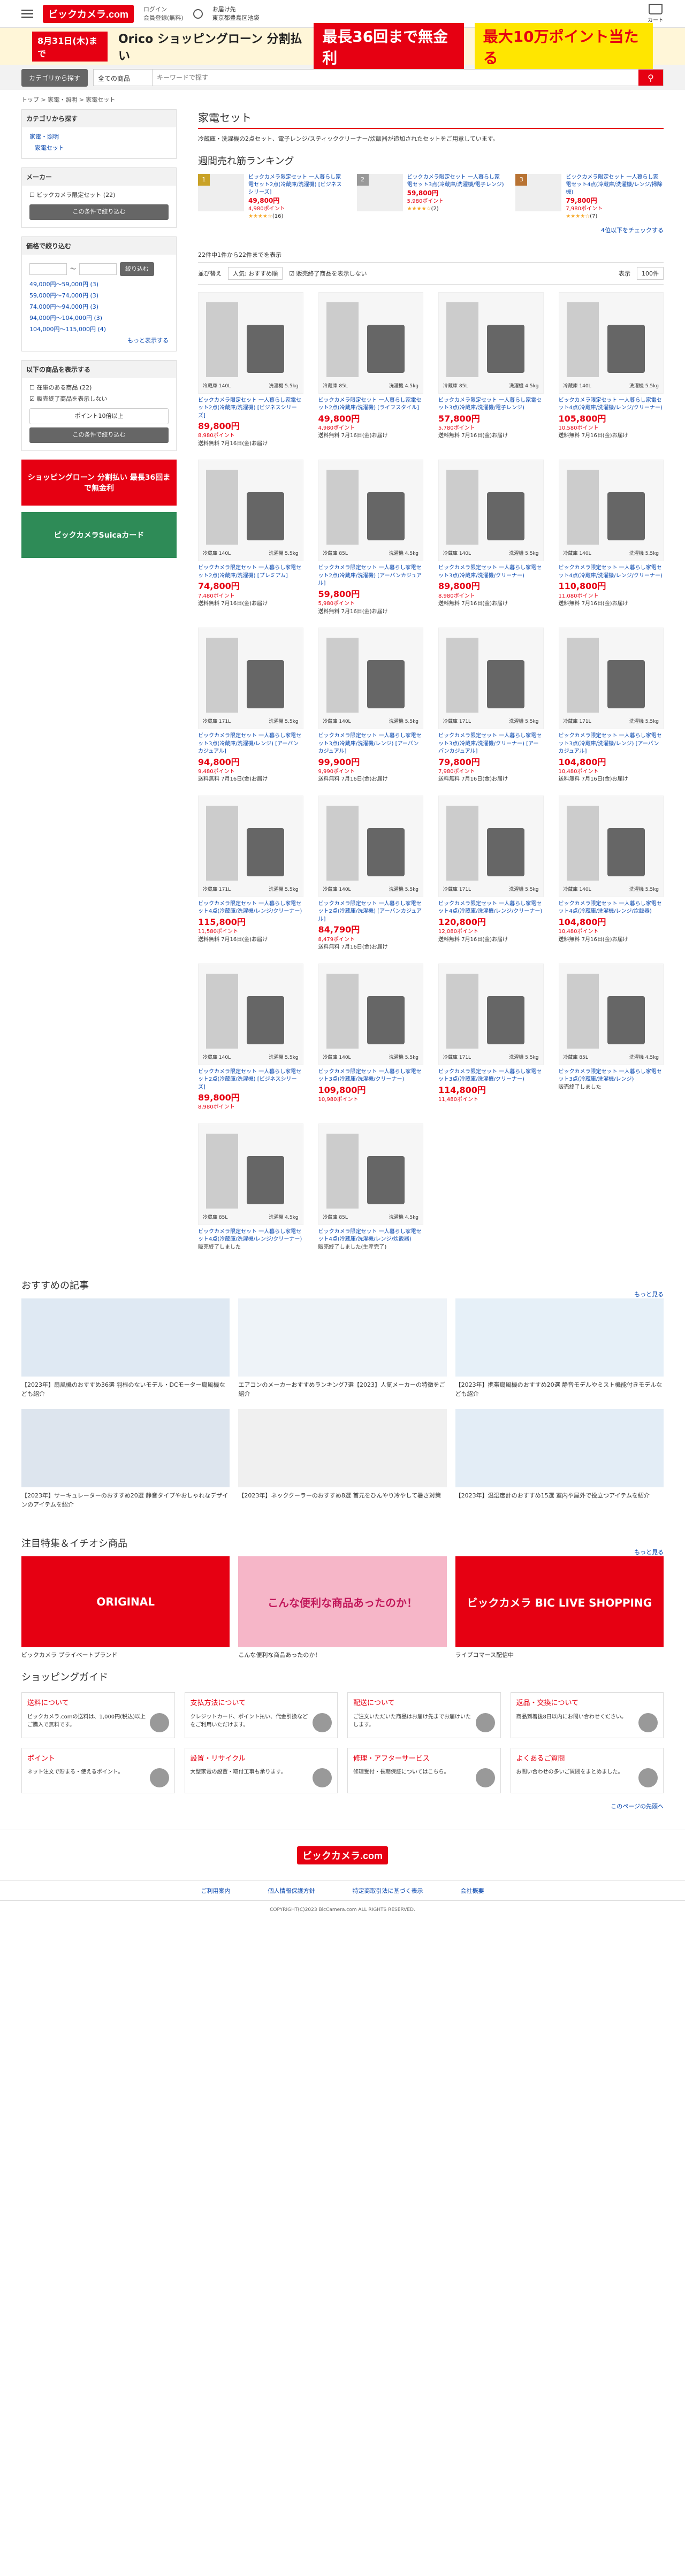 The image size is (685, 2576). What do you see at coordinates (137, 269) in the screenshot?
I see `price-filter-button: 絞り込む` at bounding box center [137, 269].